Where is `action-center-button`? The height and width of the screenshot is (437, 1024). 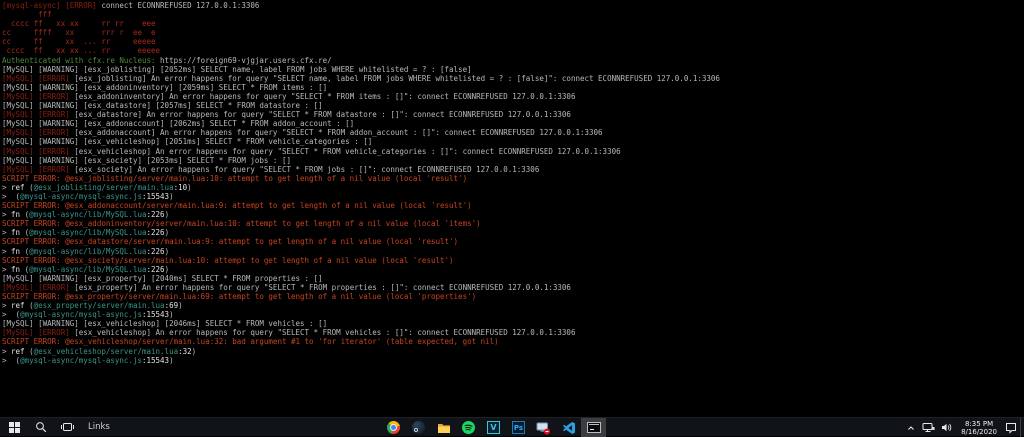
action-center-button is located at coordinates (1011, 427).